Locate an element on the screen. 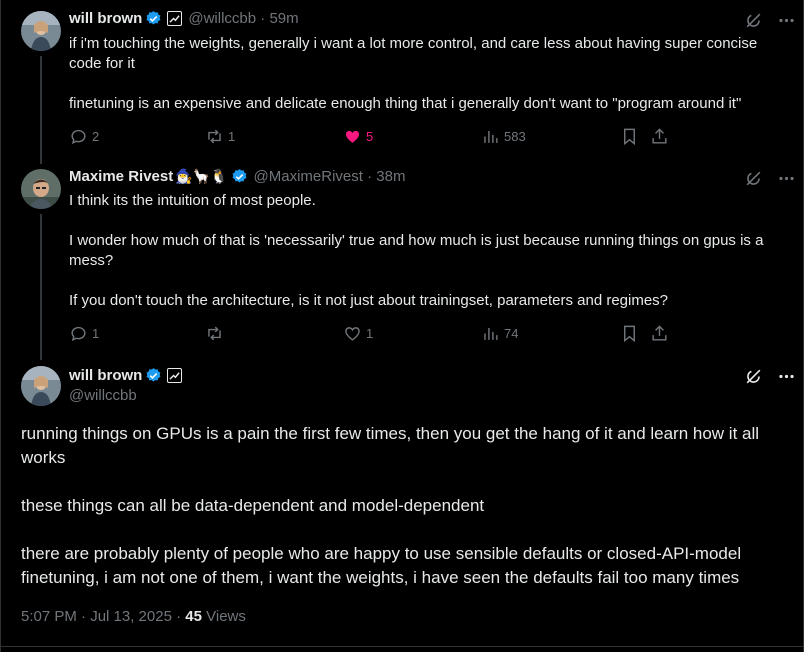 The image size is (804, 652). tweet-timestamp: 5:07 PM · Jul 13, 2025 is located at coordinates (96, 616).